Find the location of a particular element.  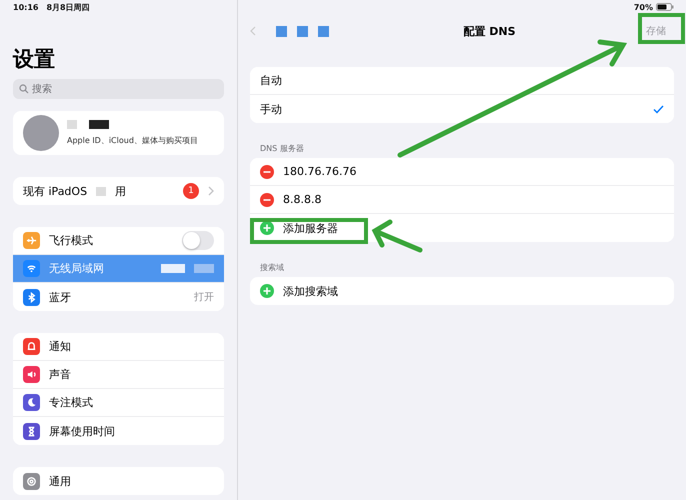

moon-icon is located at coordinates (31, 402).